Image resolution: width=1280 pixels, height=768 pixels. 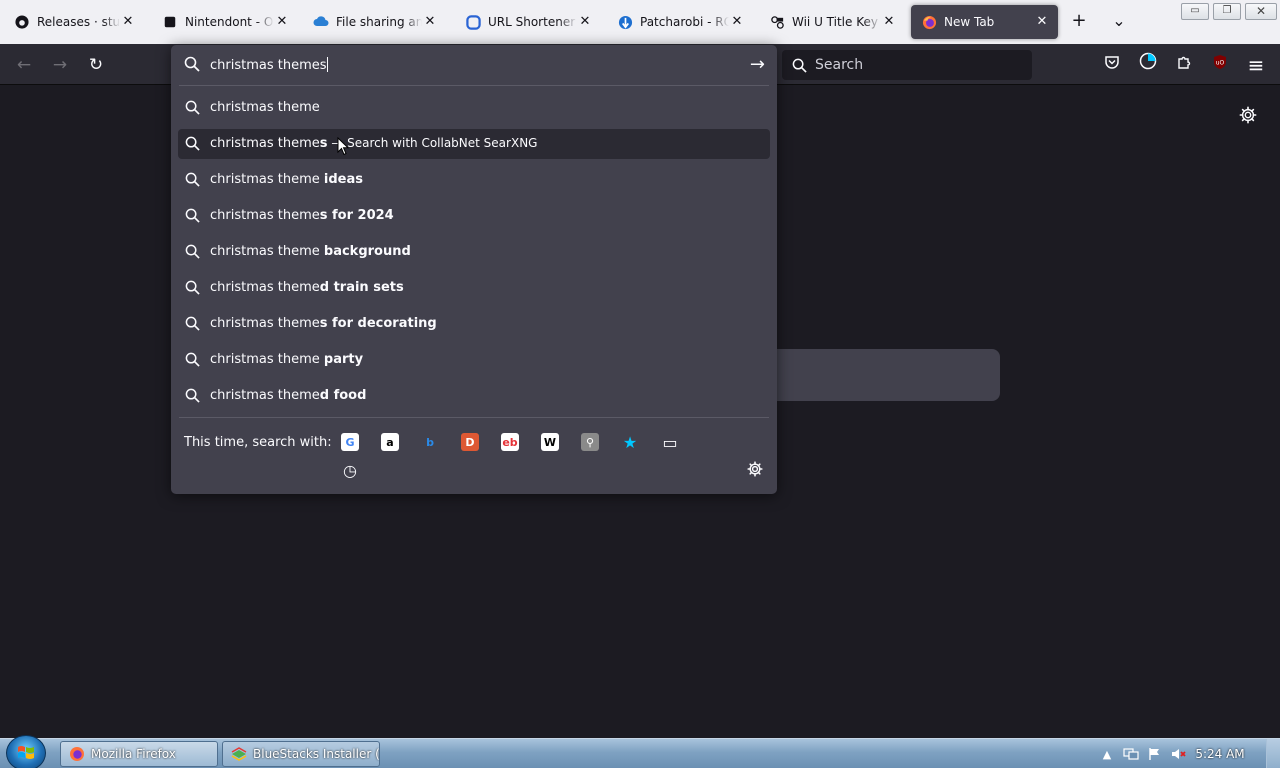 I want to click on suggestion-completion-text: s for 2024, so click(x=356, y=215).